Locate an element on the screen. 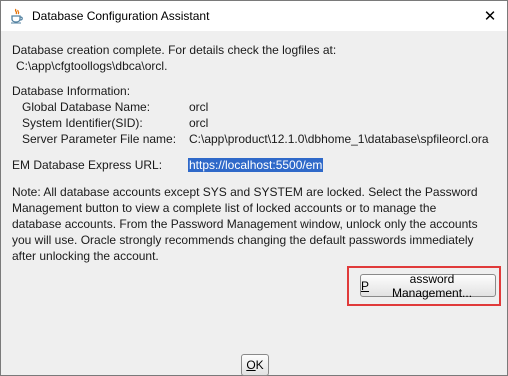 Image resolution: width=508 pixels, height=376 pixels. java-app-icon is located at coordinates (17, 16).